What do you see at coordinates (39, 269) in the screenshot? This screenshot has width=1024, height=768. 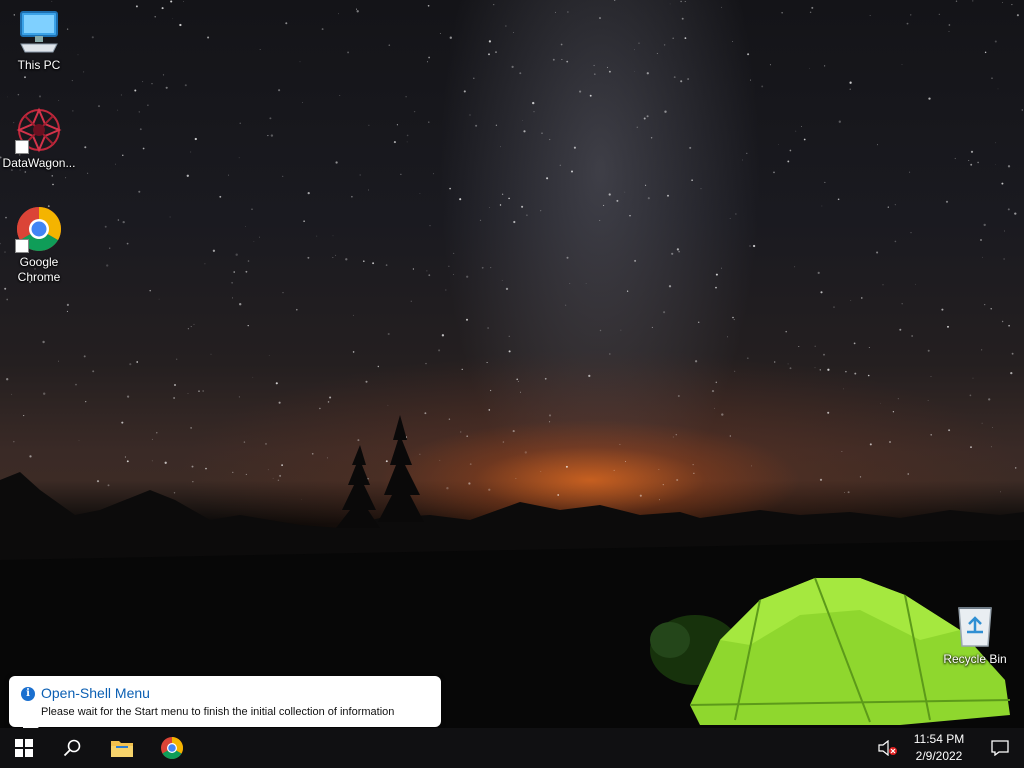 I see `desktop-icon-label: Google Chrome` at bounding box center [39, 269].